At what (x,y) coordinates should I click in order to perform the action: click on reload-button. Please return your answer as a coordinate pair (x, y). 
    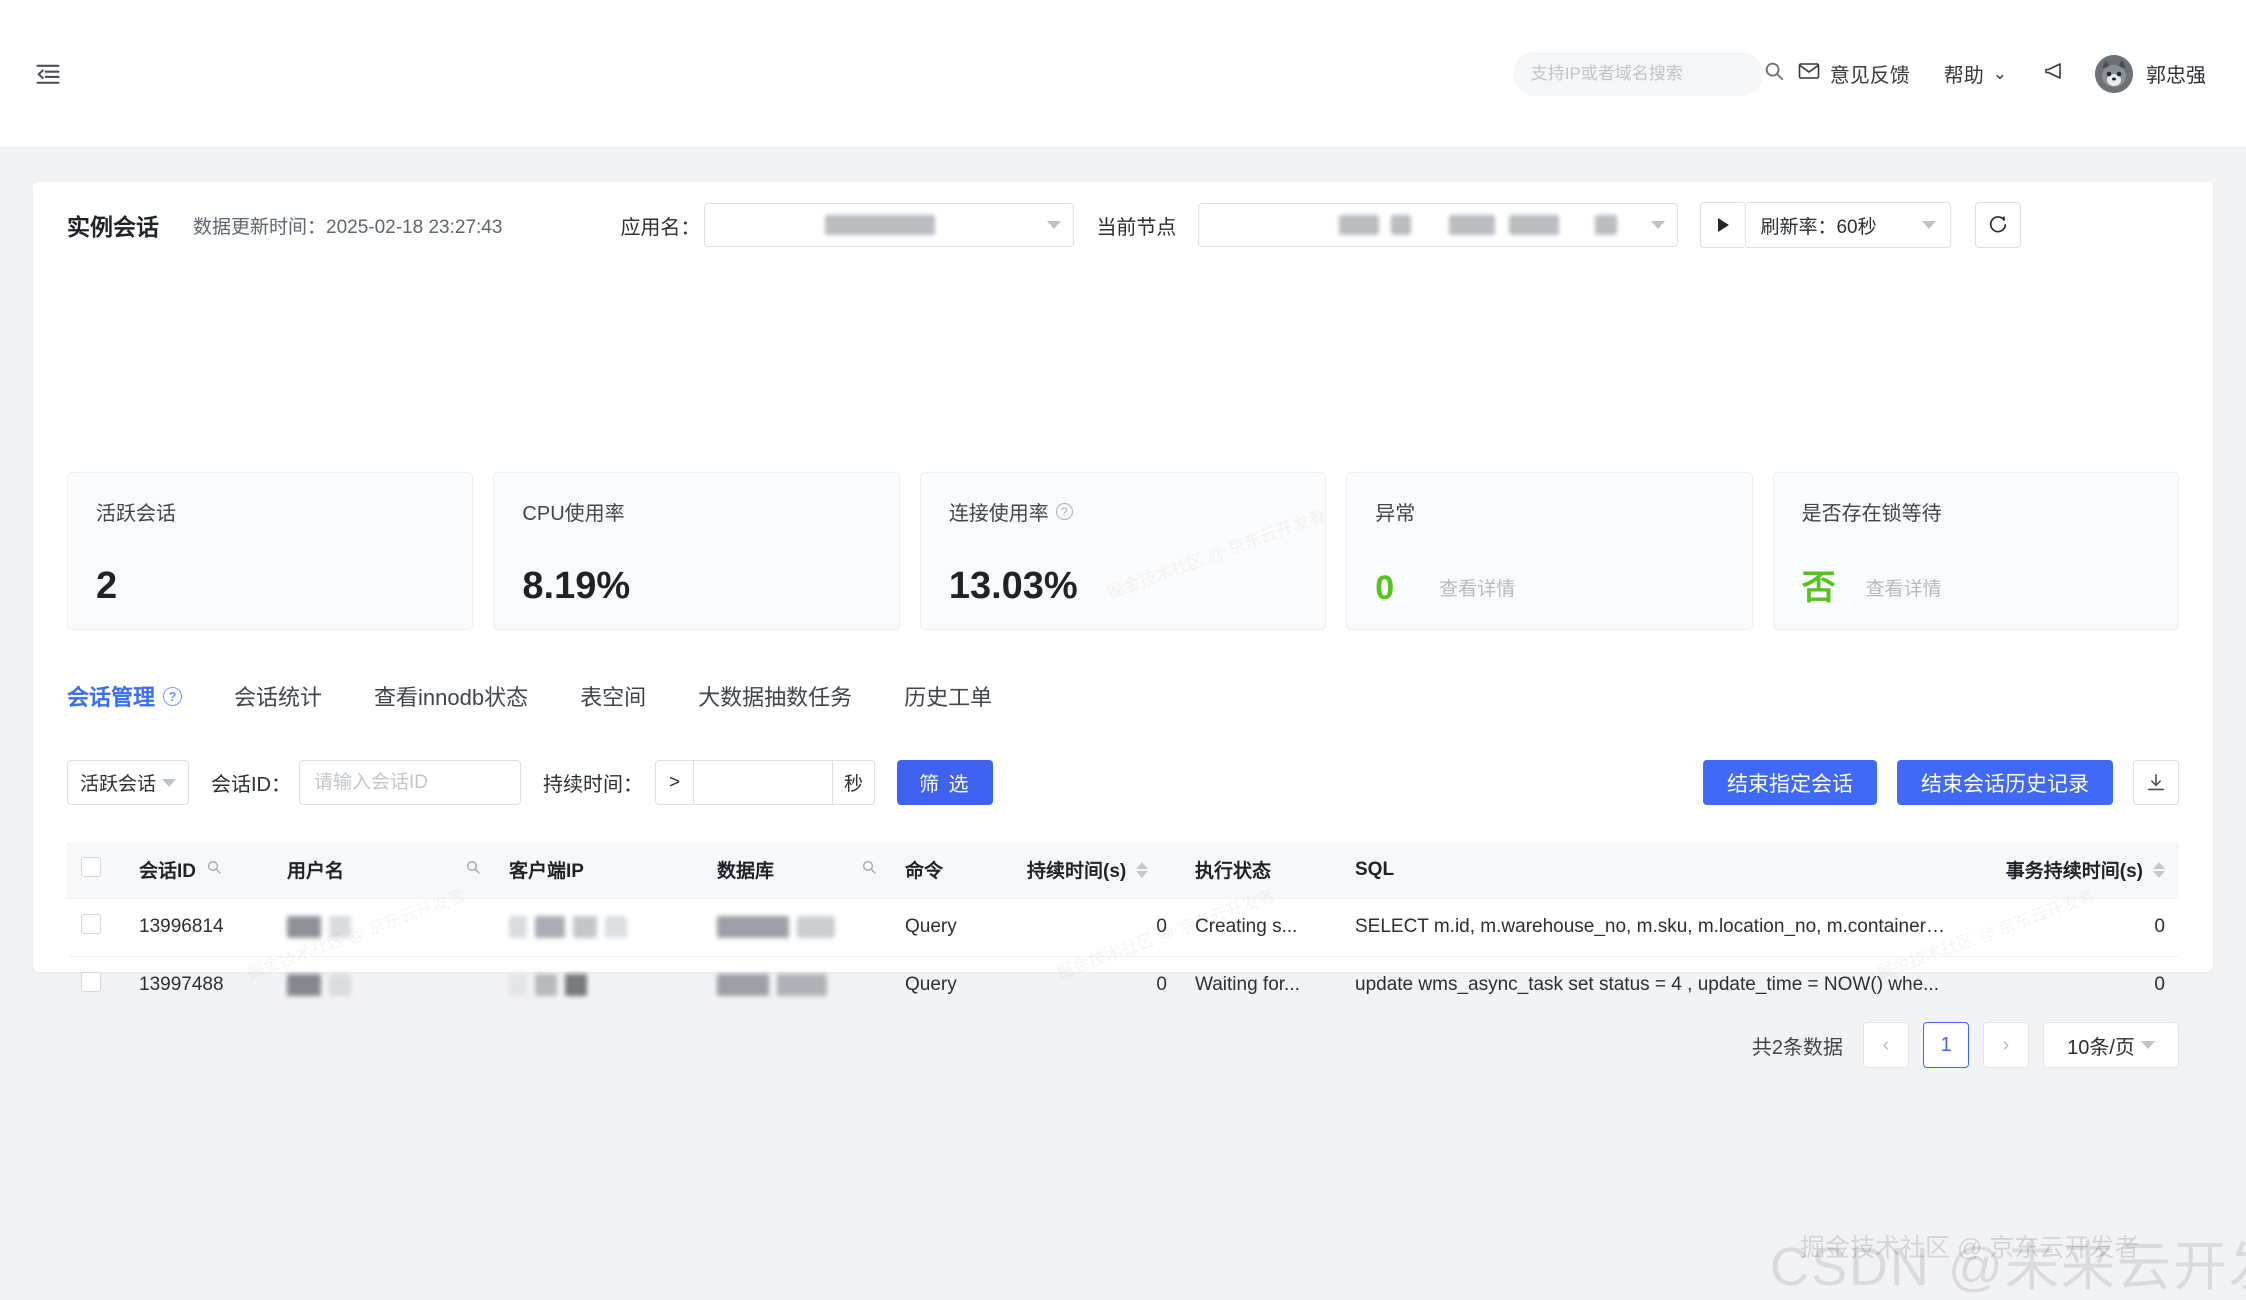
    Looking at the image, I should click on (1998, 225).